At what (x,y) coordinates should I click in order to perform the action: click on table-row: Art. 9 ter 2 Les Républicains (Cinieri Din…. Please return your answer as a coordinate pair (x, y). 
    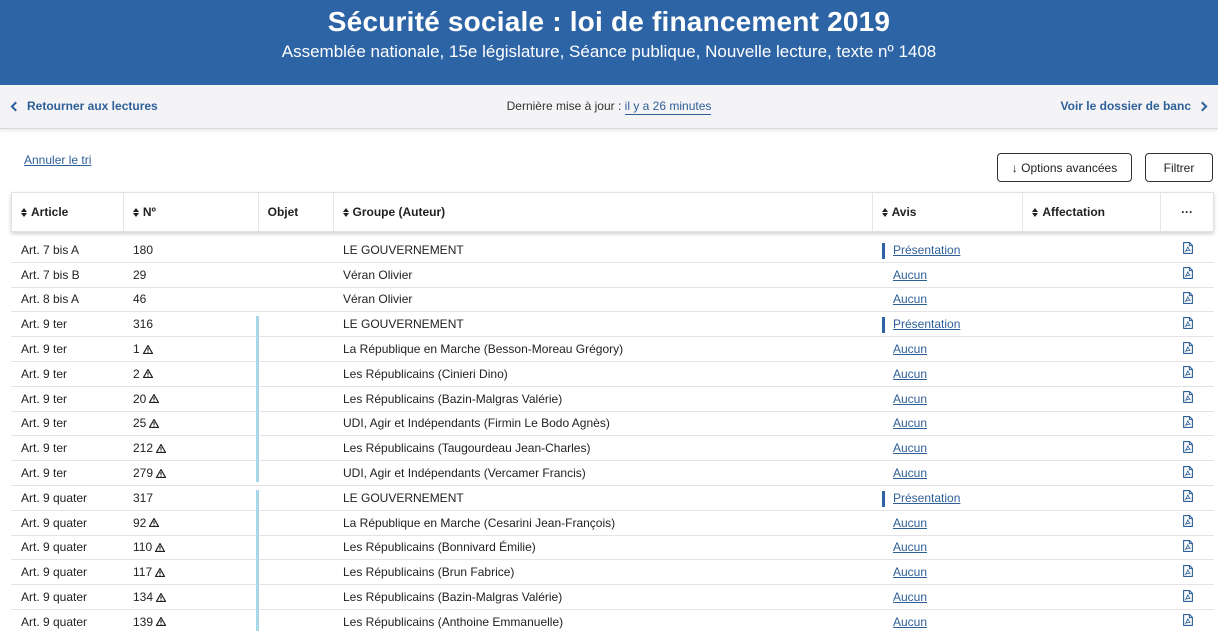
    Looking at the image, I should click on (612, 374).